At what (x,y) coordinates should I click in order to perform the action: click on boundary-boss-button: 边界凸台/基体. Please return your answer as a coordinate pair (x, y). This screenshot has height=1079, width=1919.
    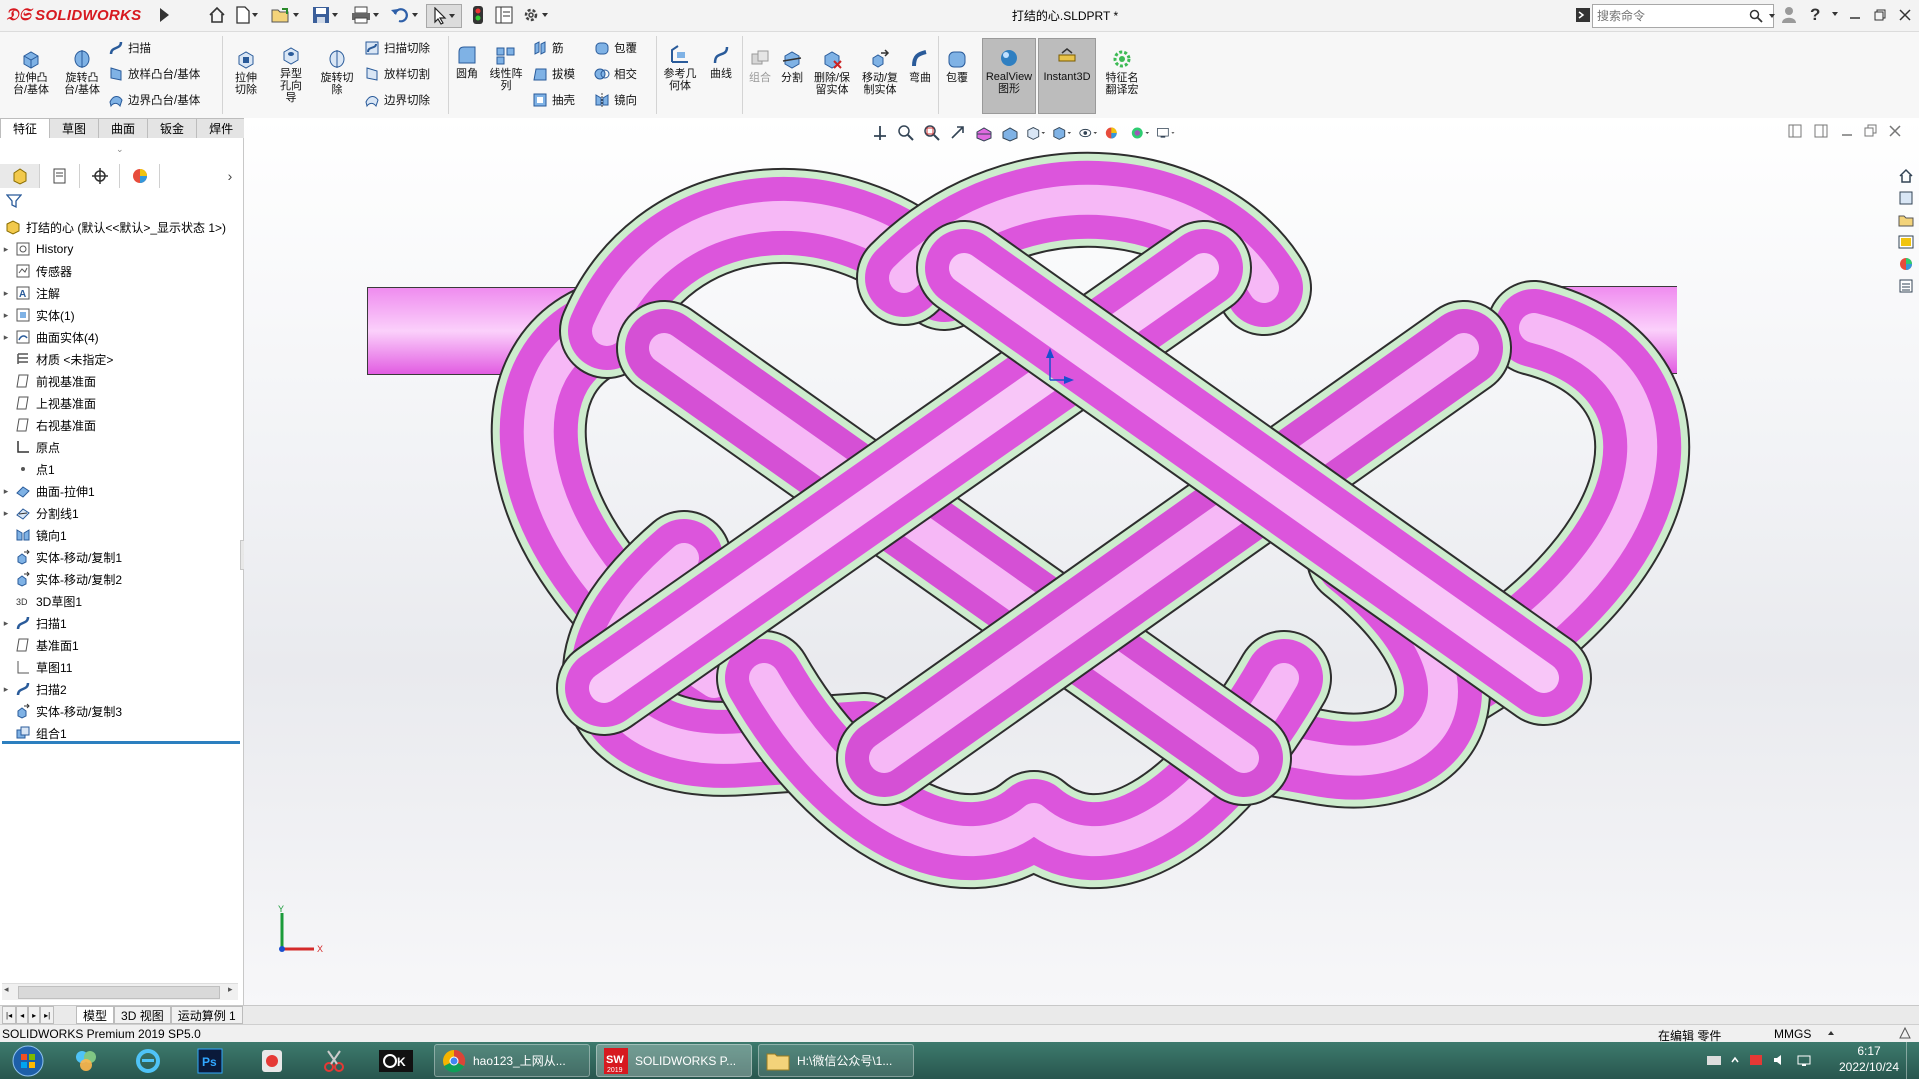
    Looking at the image, I should click on (154, 100).